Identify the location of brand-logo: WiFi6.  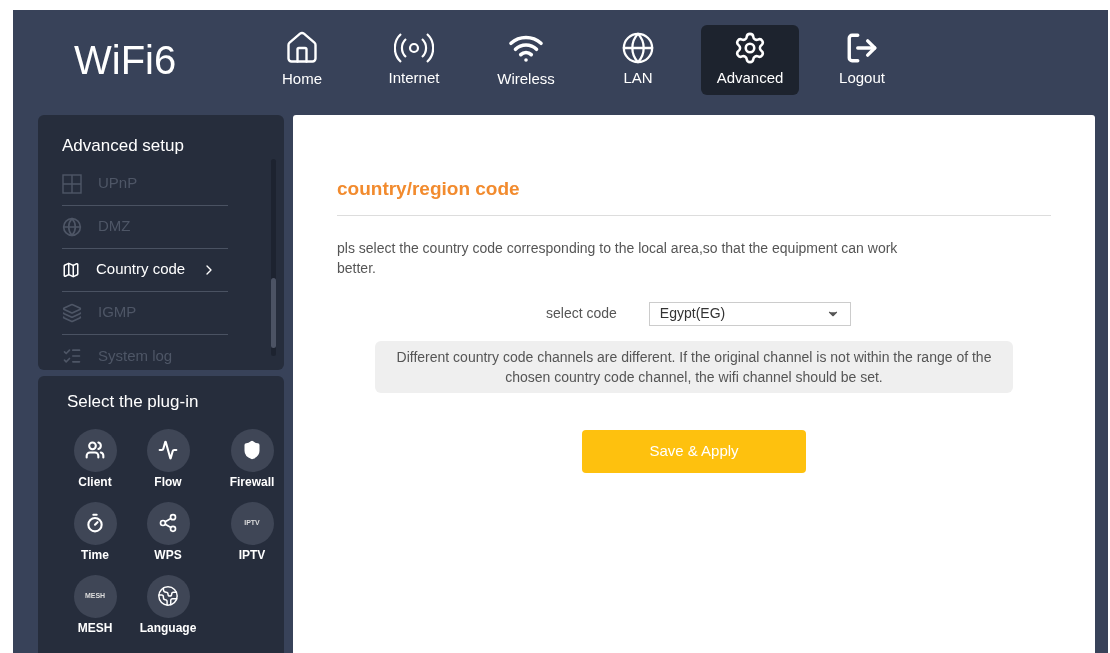
(125, 60).